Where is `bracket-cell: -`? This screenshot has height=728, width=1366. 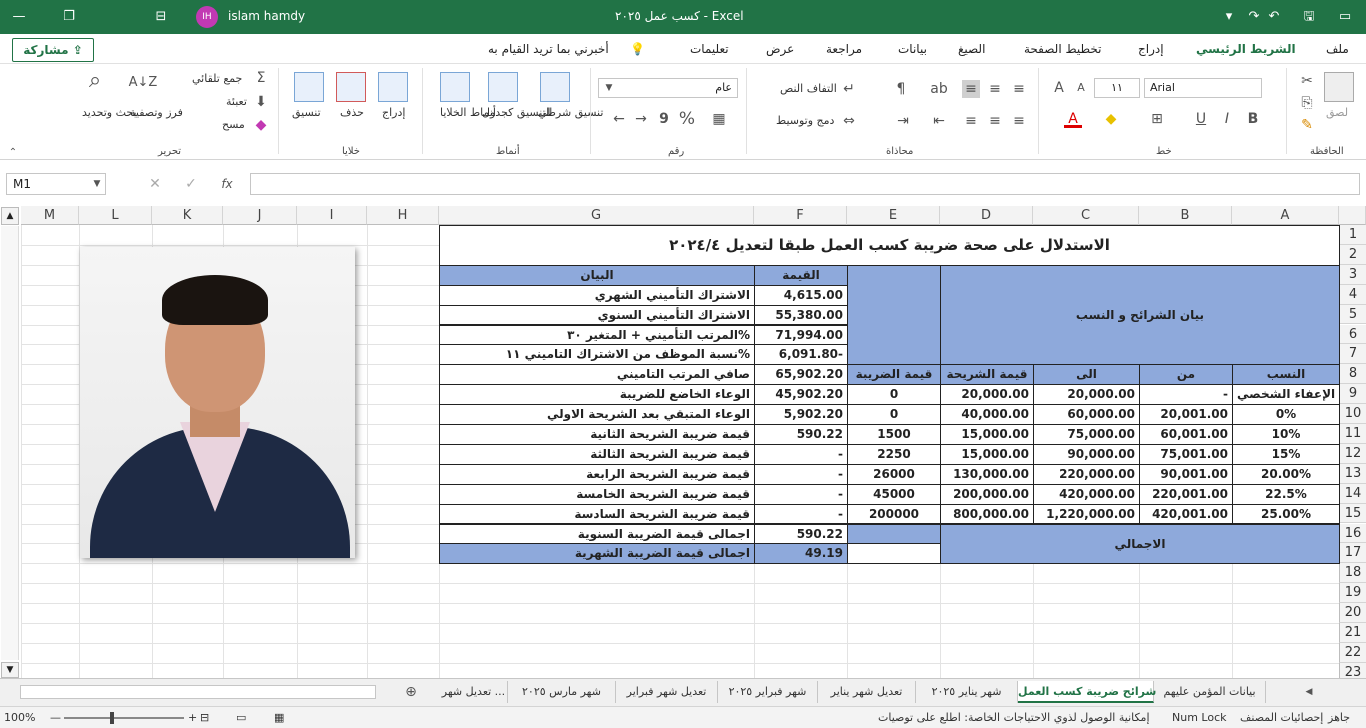 bracket-cell: - is located at coordinates (1186, 395).